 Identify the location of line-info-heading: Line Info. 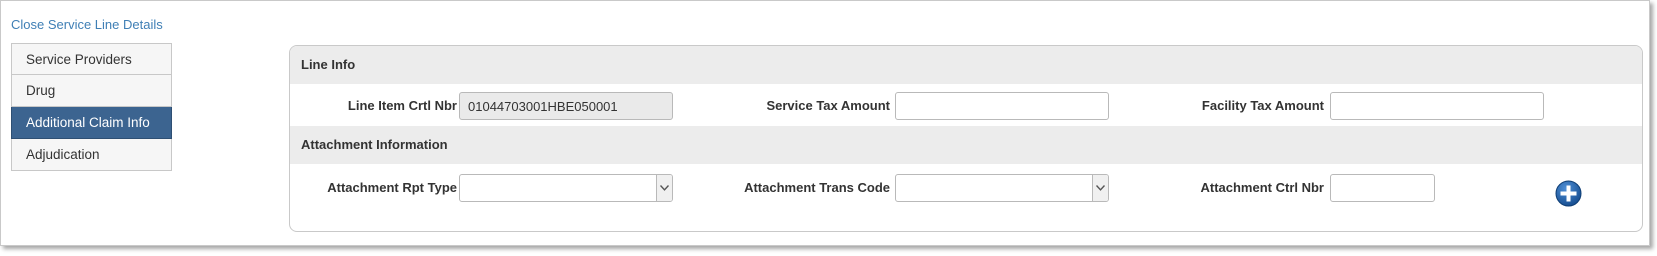
(966, 65).